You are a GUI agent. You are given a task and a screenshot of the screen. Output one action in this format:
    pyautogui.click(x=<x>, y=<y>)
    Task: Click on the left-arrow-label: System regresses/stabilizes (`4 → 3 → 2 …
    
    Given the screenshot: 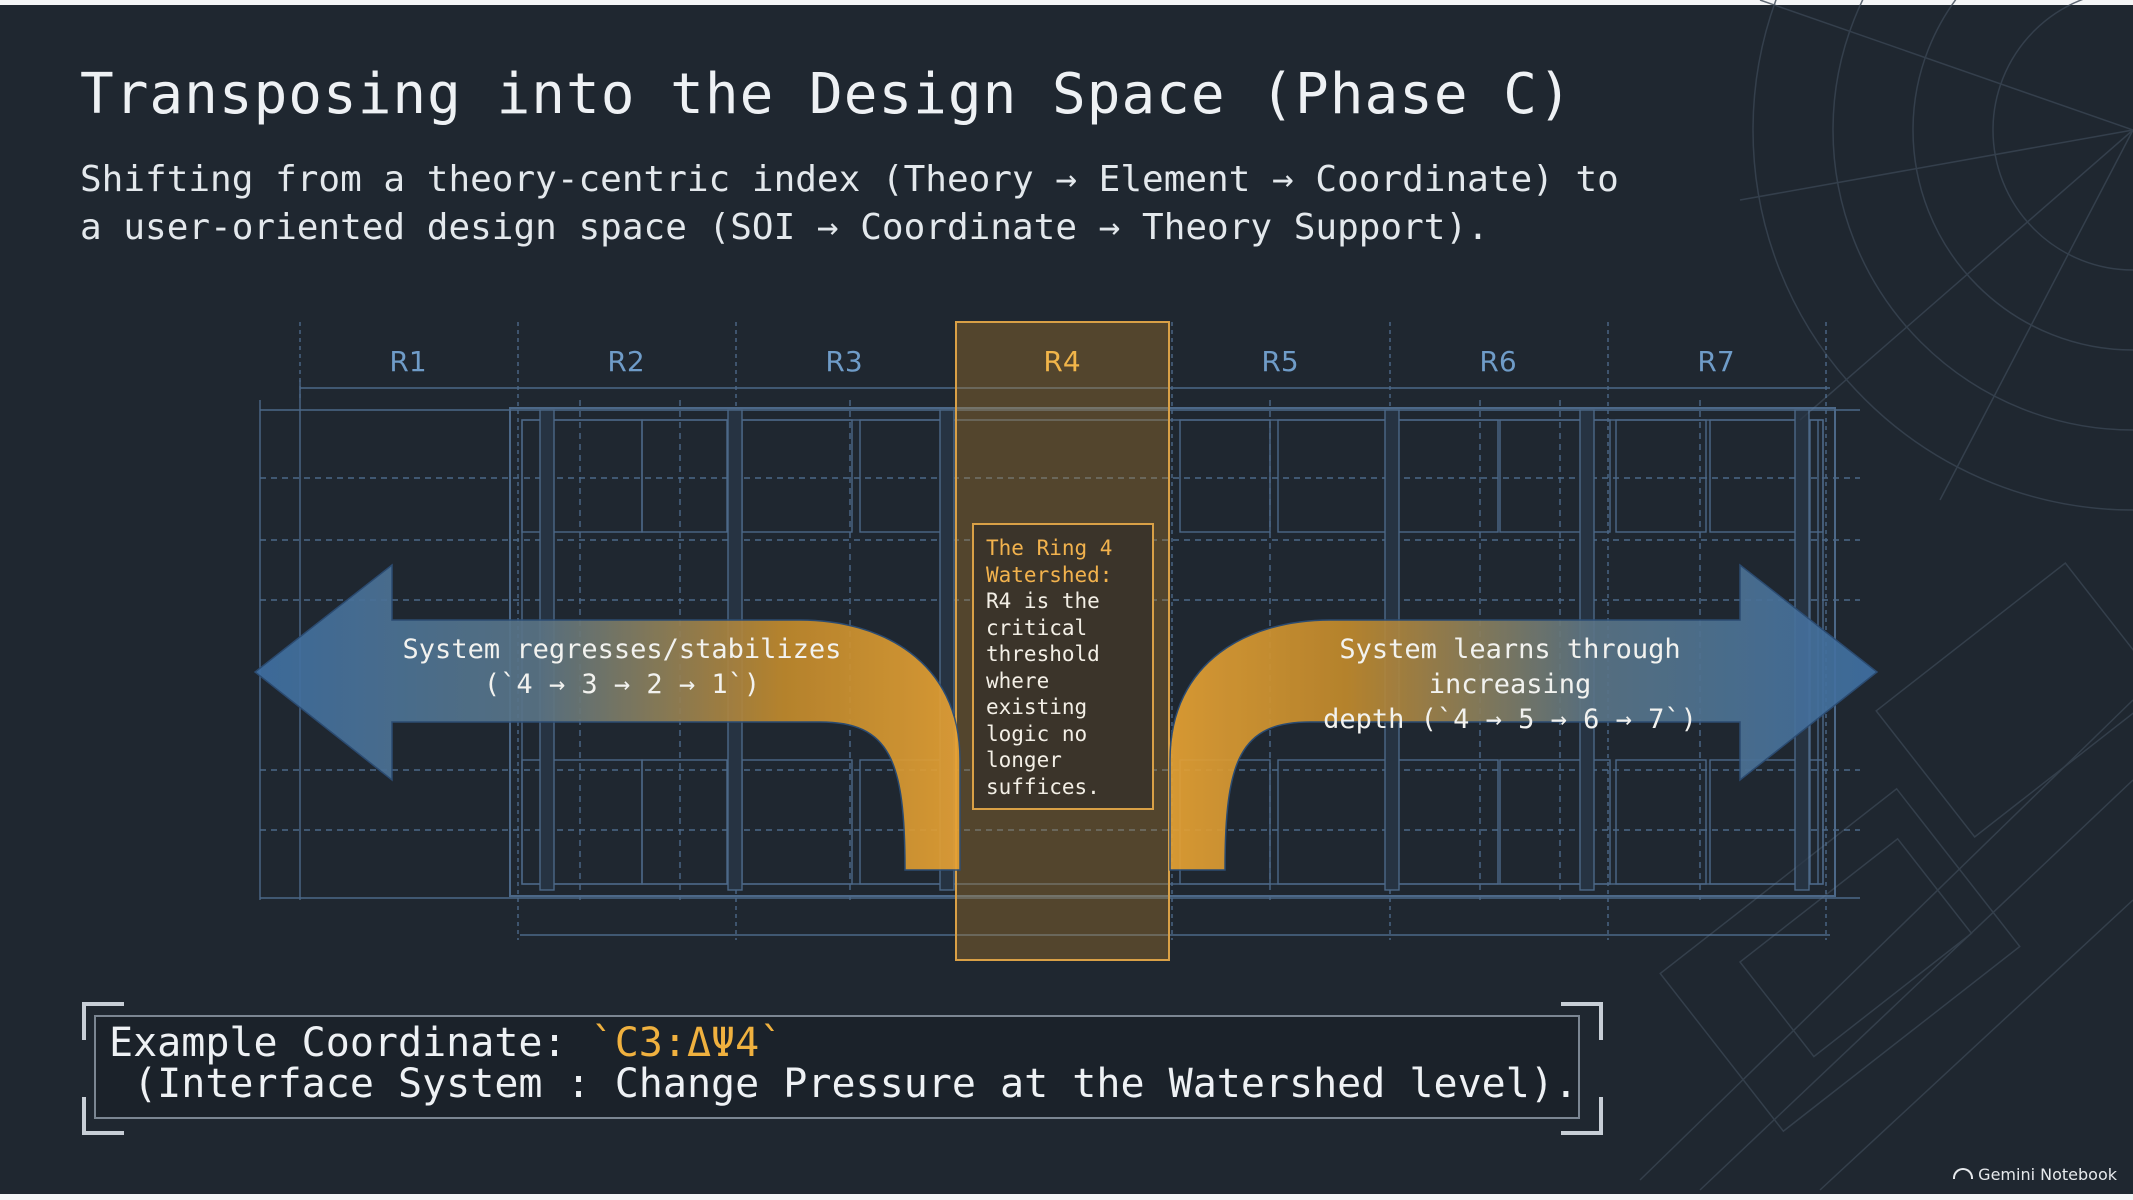 What is the action you would take?
    pyautogui.click(x=622, y=667)
    